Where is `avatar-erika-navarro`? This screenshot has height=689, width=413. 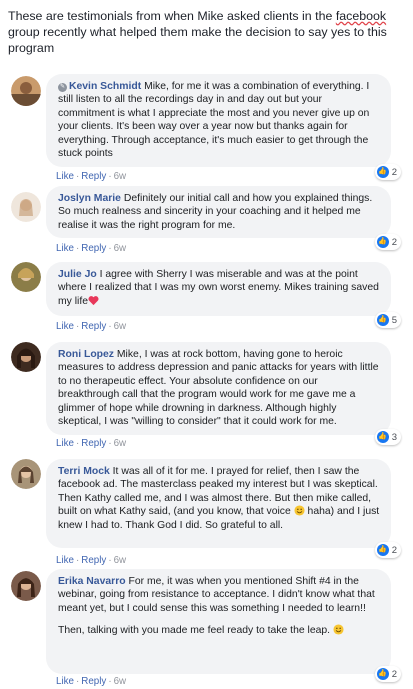 avatar-erika-navarro is located at coordinates (26, 586).